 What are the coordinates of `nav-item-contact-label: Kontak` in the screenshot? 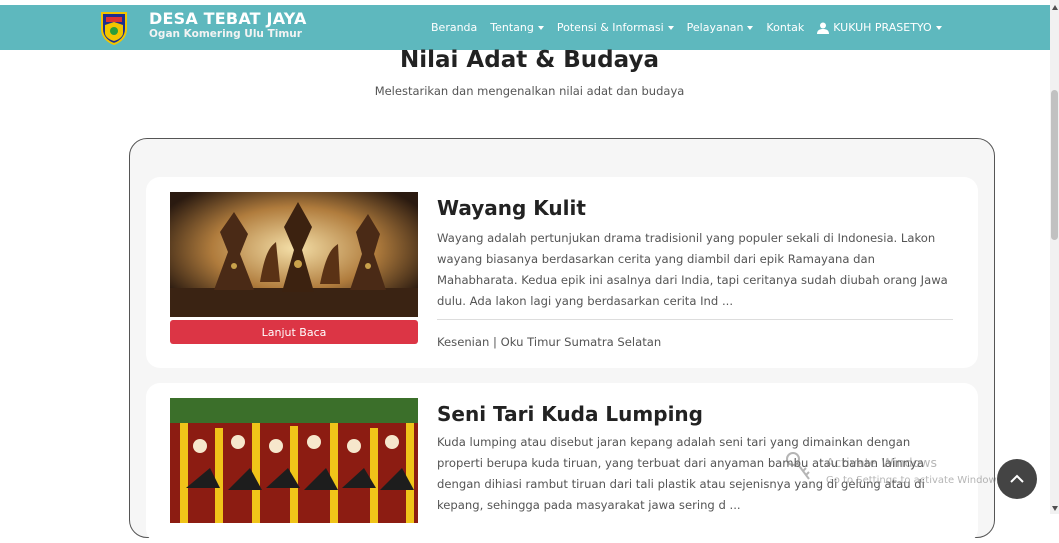 It's located at (785, 27).